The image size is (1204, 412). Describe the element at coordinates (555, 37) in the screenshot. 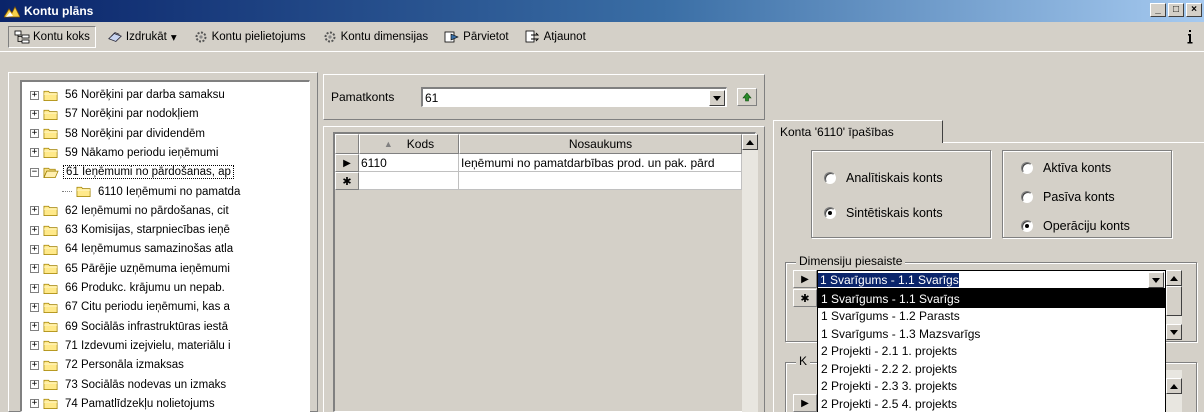

I see `atjaunot-button: Atjaunot` at that location.